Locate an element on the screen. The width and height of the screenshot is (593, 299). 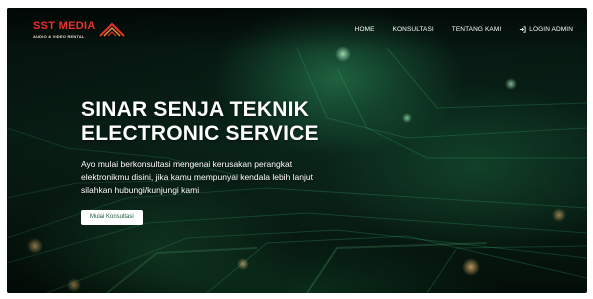
nav-tentang-kami-label: TENTANG KAMI is located at coordinates (476, 29).